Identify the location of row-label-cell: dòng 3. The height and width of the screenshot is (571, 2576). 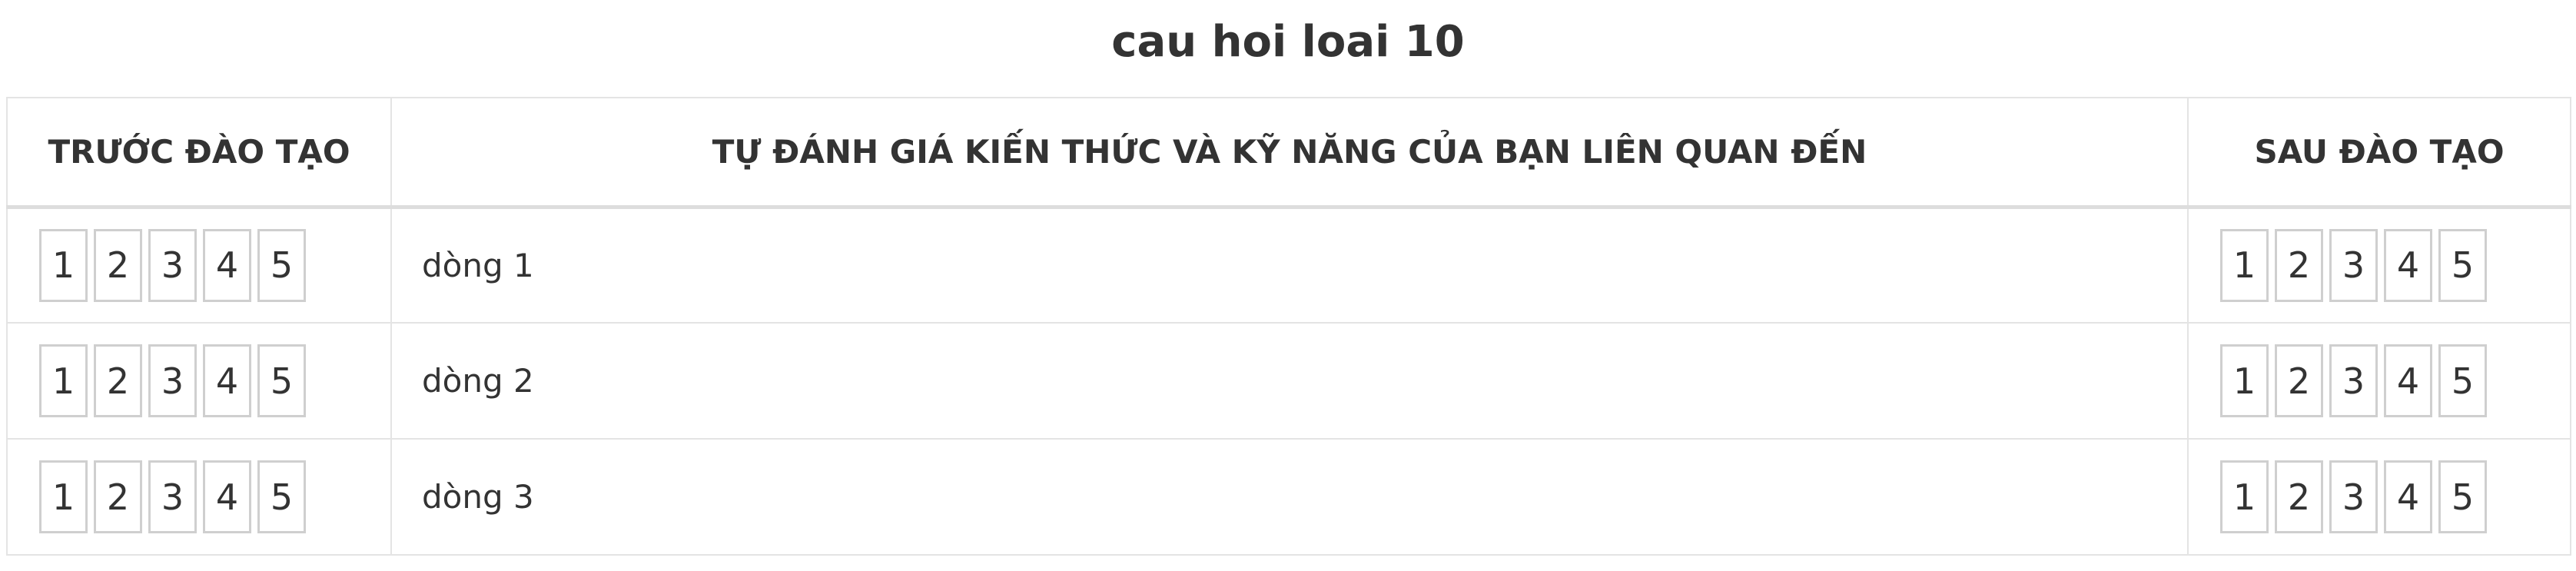
(1289, 497).